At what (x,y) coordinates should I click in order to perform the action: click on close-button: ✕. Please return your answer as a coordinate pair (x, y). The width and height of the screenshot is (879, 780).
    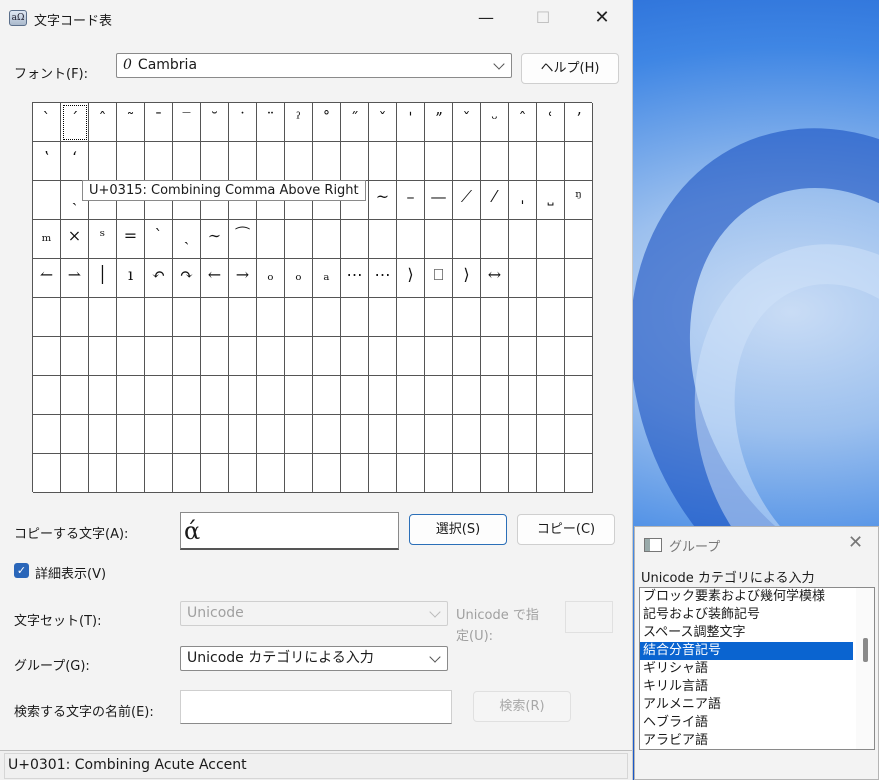
    Looking at the image, I should click on (602, 18).